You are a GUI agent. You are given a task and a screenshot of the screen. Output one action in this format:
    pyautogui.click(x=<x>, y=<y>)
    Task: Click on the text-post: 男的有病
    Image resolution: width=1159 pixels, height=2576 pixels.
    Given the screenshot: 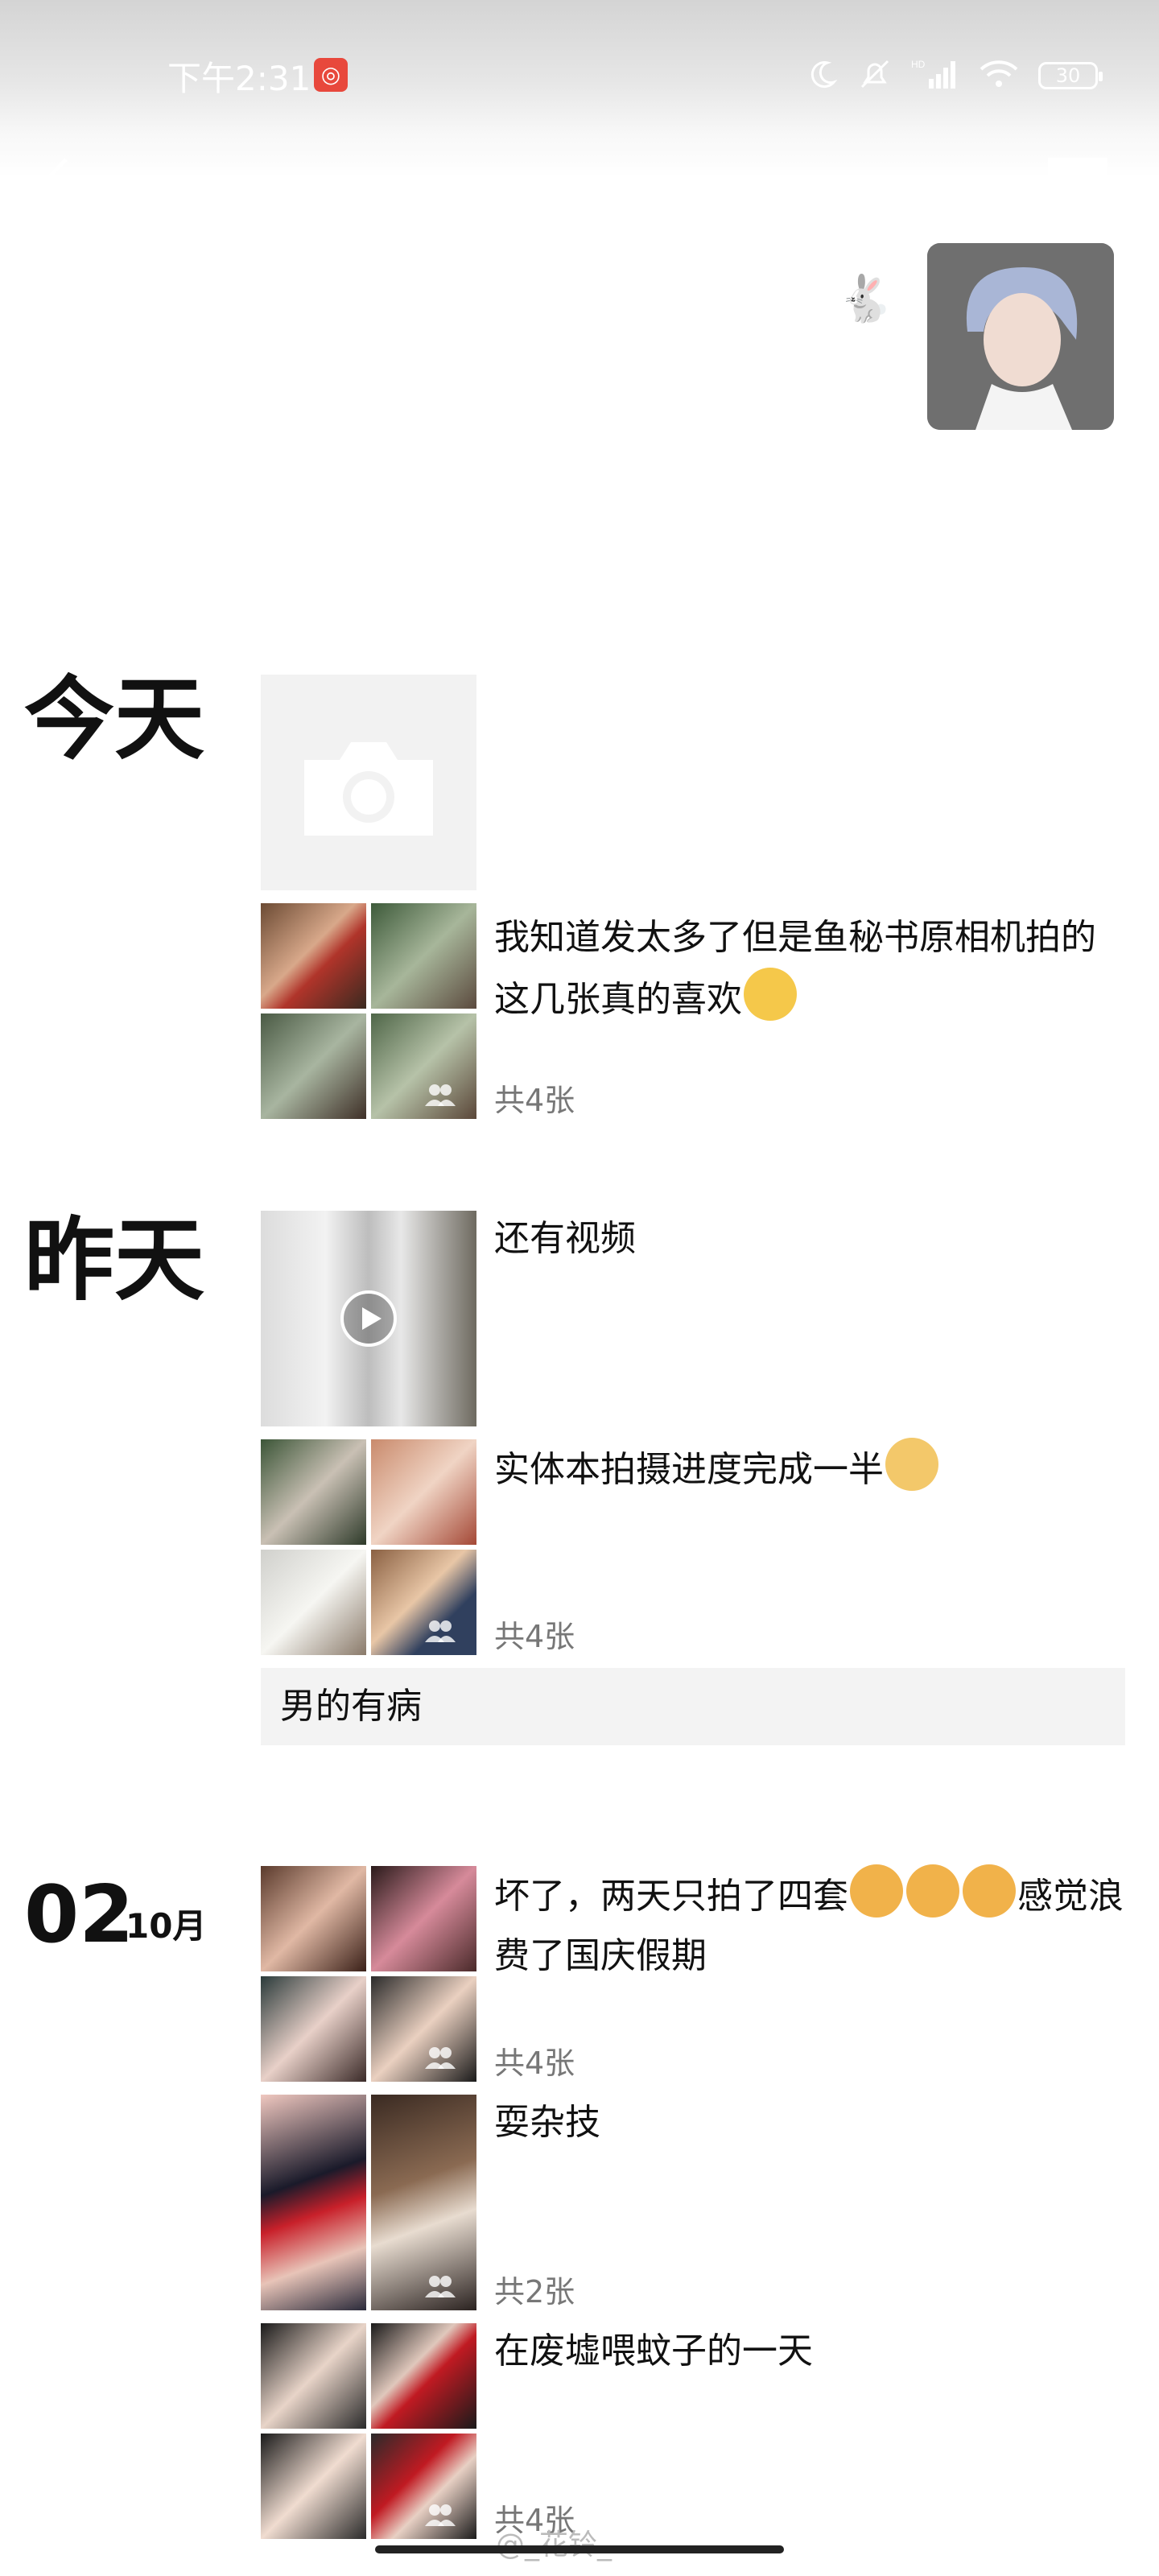 What is the action you would take?
    pyautogui.click(x=693, y=1706)
    